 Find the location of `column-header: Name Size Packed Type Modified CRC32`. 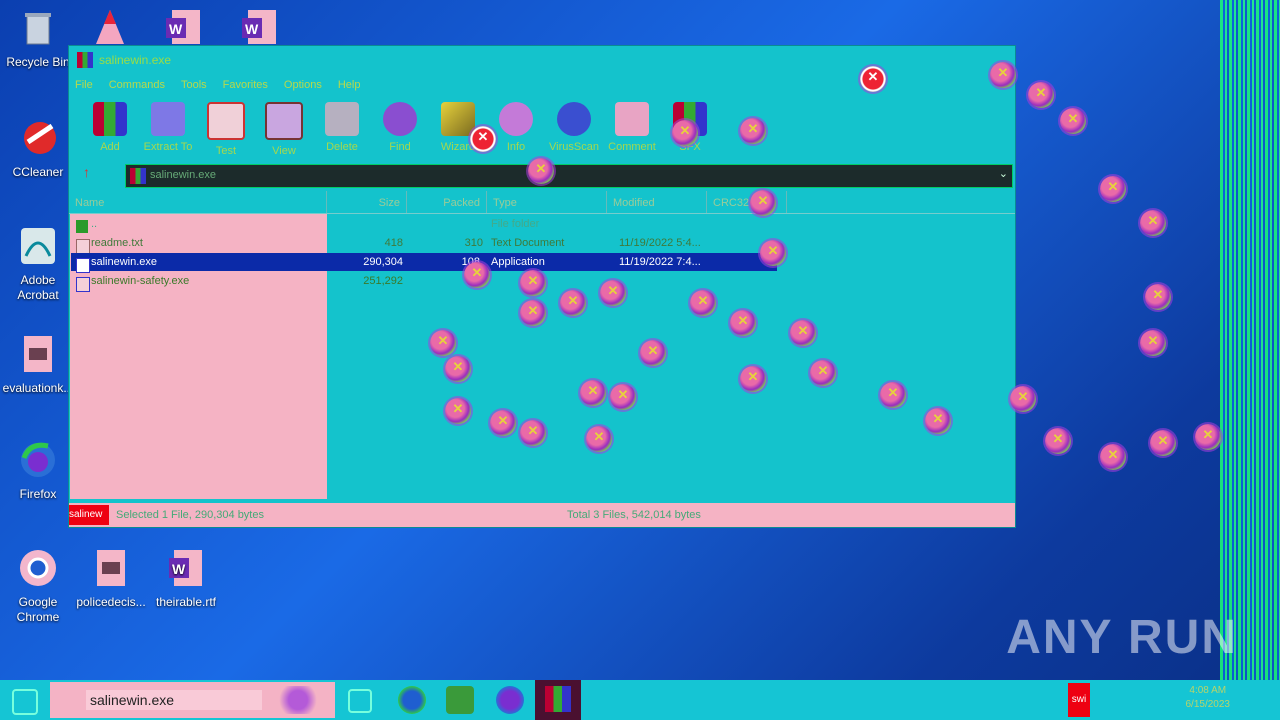

column-header: Name Size Packed Type Modified CRC32 is located at coordinates (542, 202).